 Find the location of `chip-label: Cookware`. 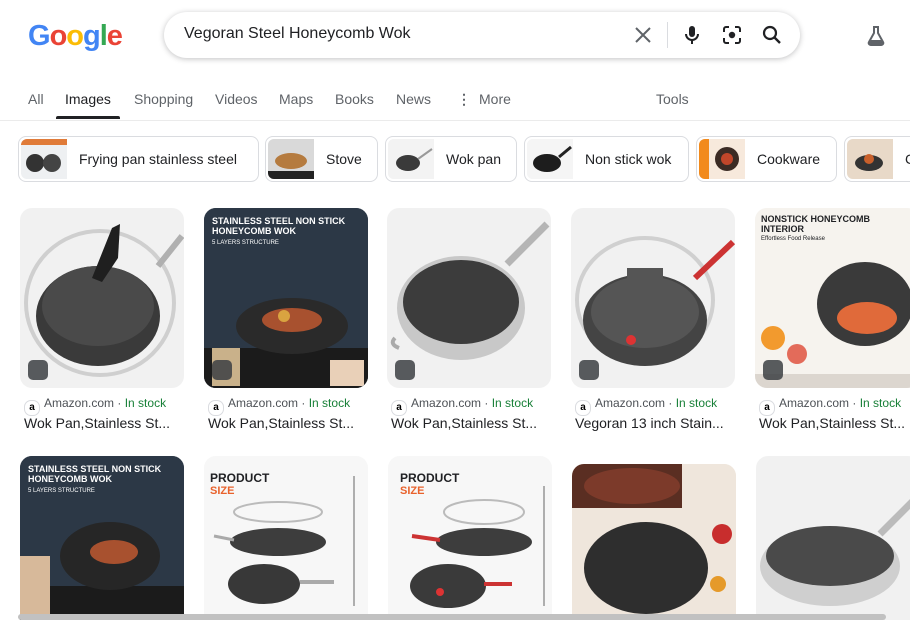

chip-label: Cookware is located at coordinates (789, 159).